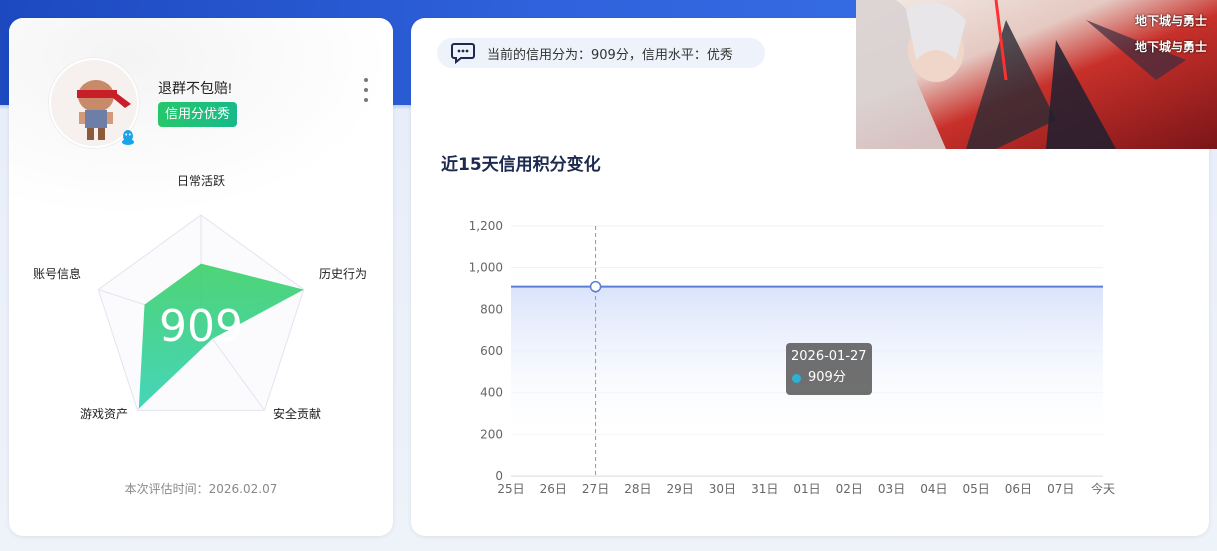 The width and height of the screenshot is (1217, 551). I want to click on x-tick-label: 03日, so click(891, 489).